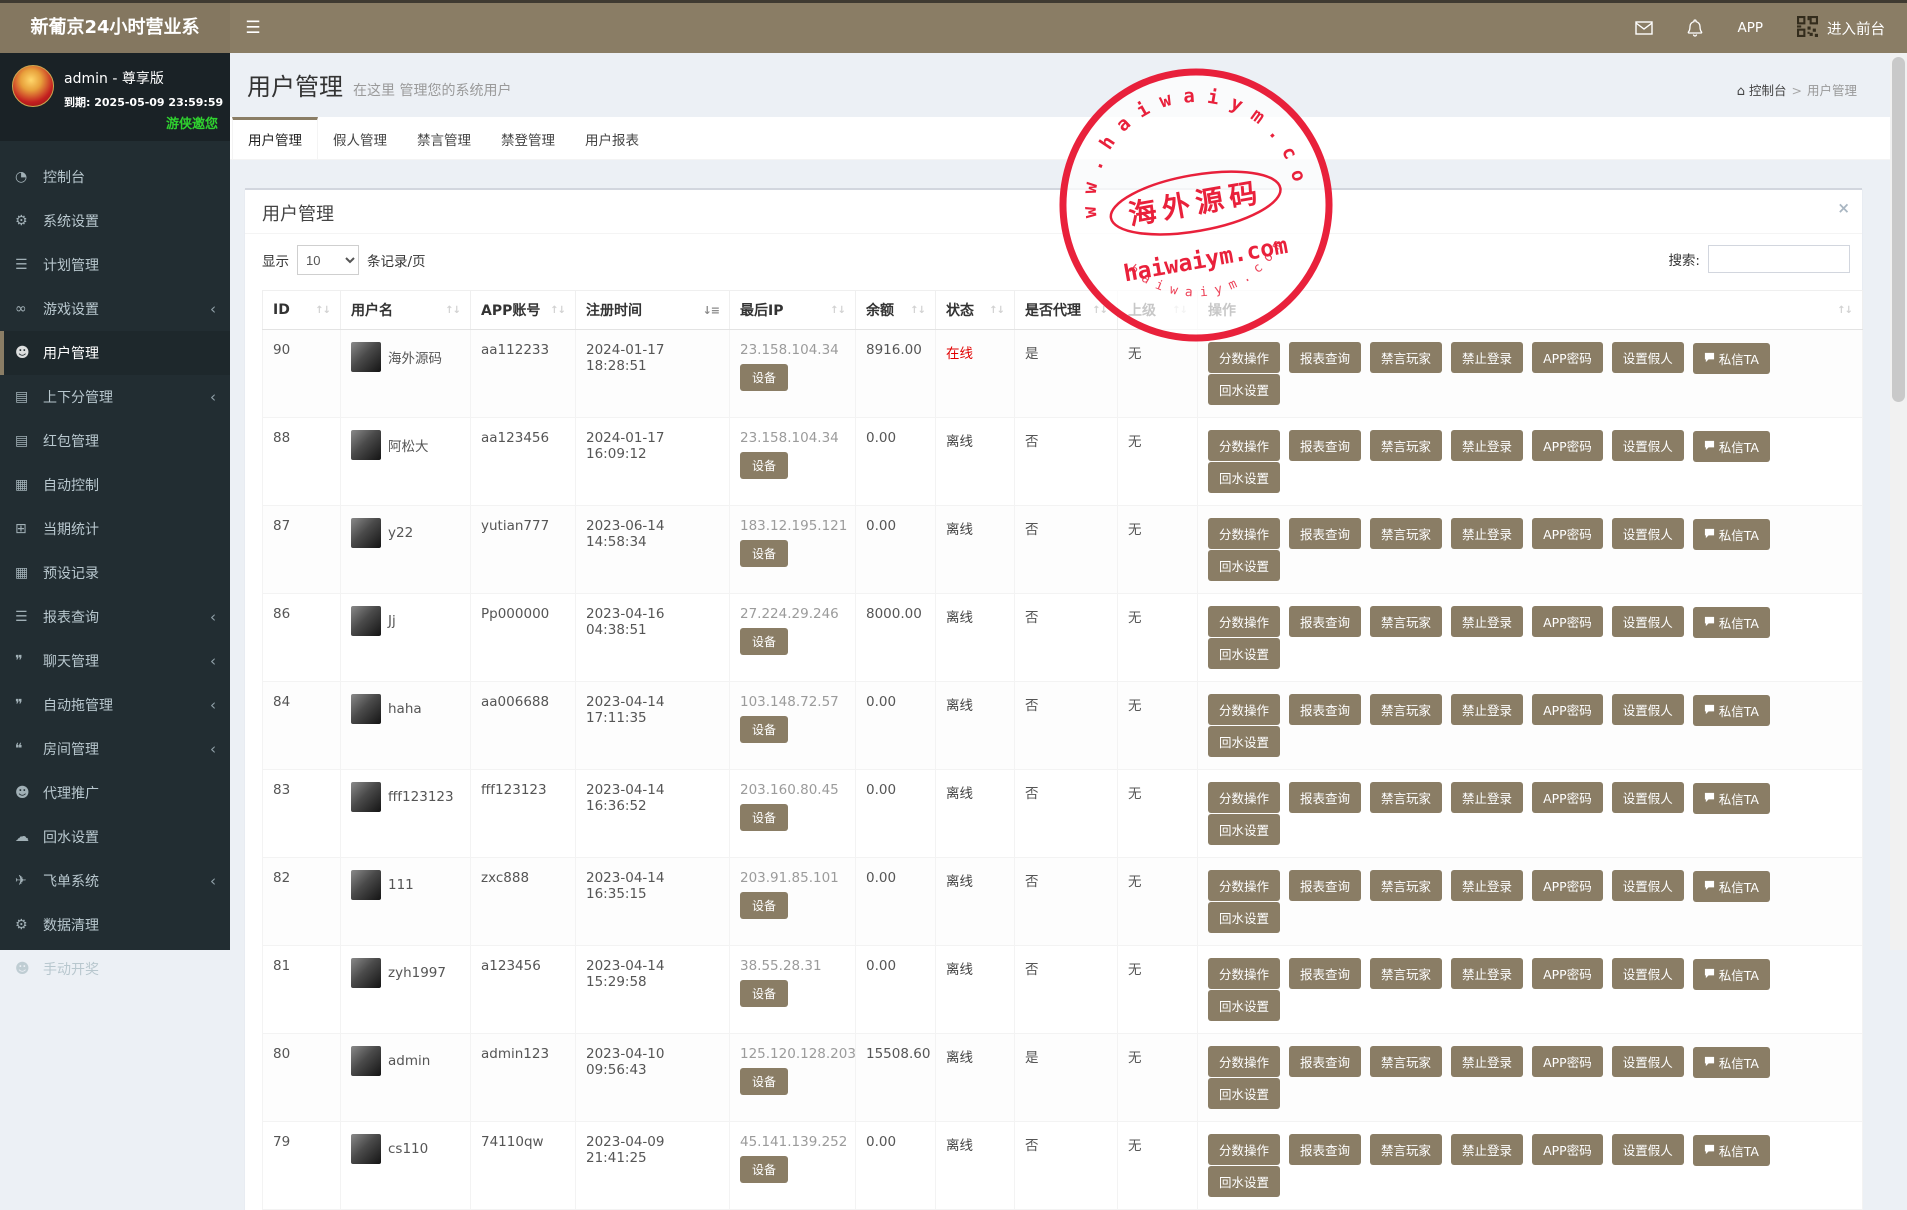  Describe the element at coordinates (1898, 501) in the screenshot. I see `page-scrollbar` at that location.